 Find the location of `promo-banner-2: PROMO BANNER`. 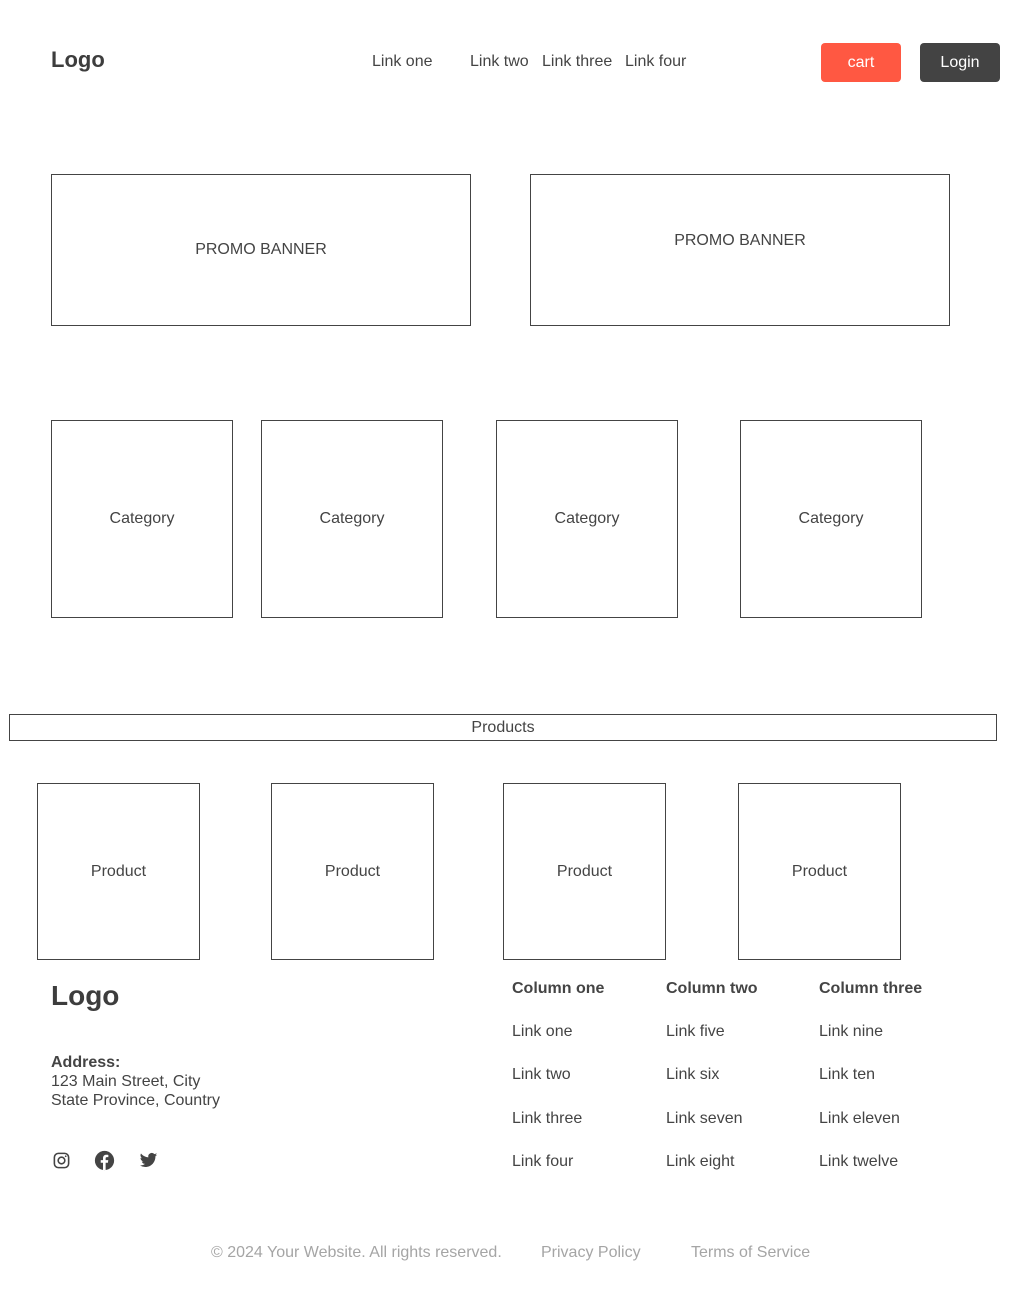

promo-banner-2: PROMO BANNER is located at coordinates (740, 250).